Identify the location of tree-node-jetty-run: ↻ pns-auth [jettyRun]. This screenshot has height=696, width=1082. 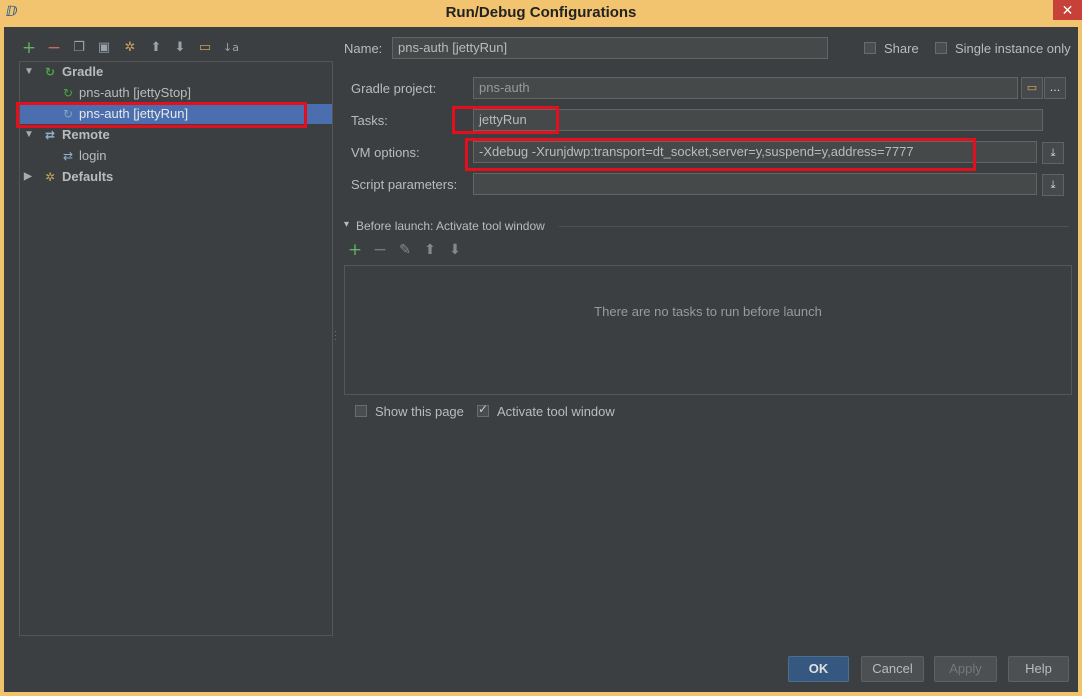
(176, 114).